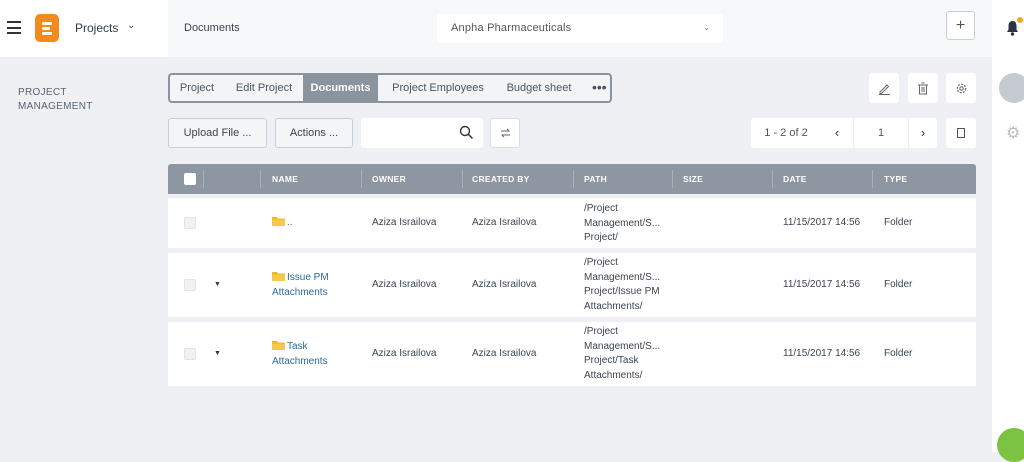 Image resolution: width=1024 pixels, height=462 pixels. What do you see at coordinates (438, 88) in the screenshot?
I see `tab-project-employees: Project Employees` at bounding box center [438, 88].